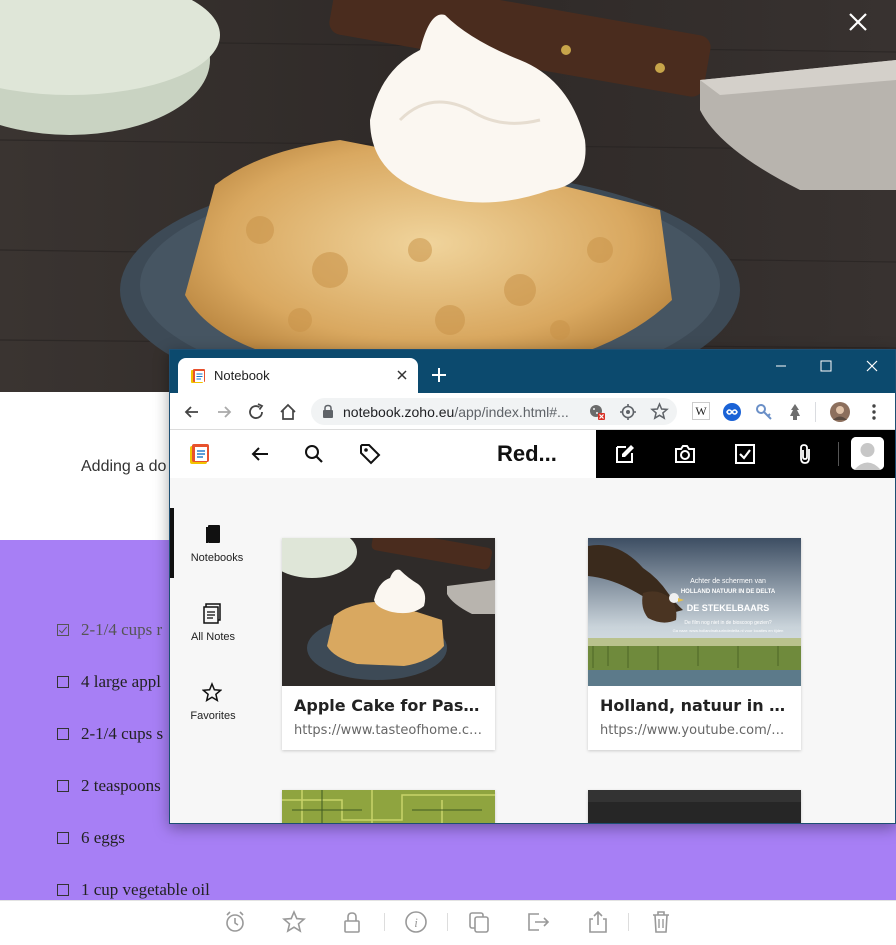  Describe the element at coordinates (242, 375) in the screenshot. I see `tab-title: Notebook` at that location.